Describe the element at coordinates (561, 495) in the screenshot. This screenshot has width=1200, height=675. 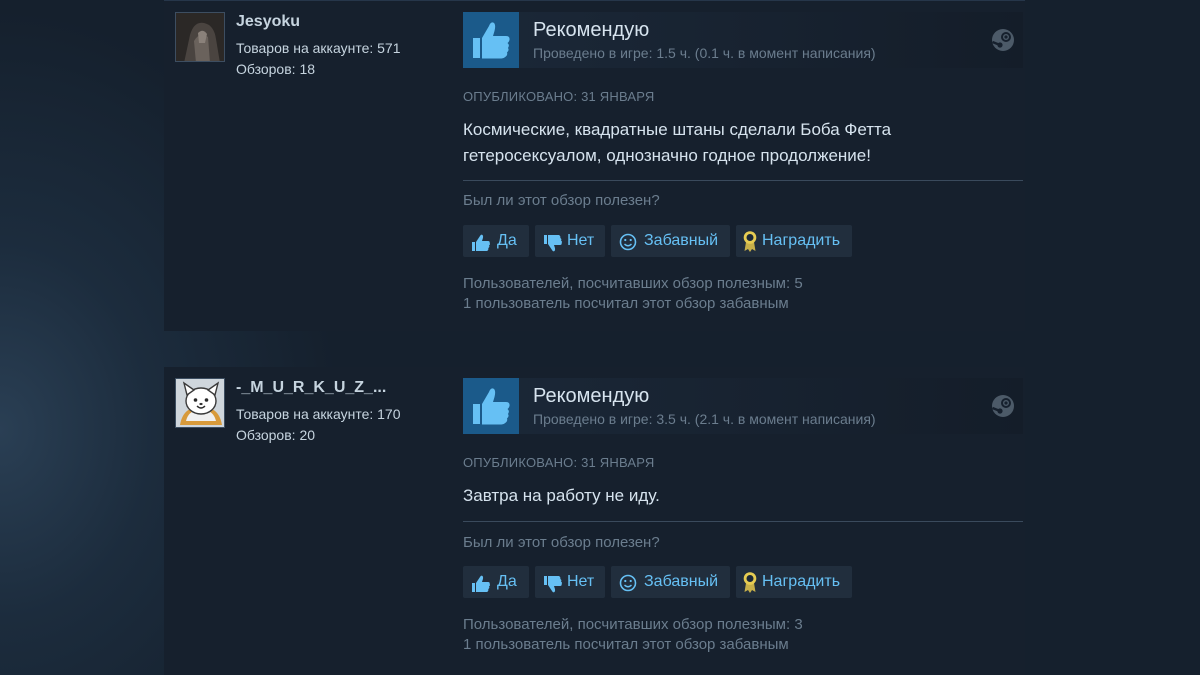
I see `review-text: Завтра на работу не иду.` at that location.